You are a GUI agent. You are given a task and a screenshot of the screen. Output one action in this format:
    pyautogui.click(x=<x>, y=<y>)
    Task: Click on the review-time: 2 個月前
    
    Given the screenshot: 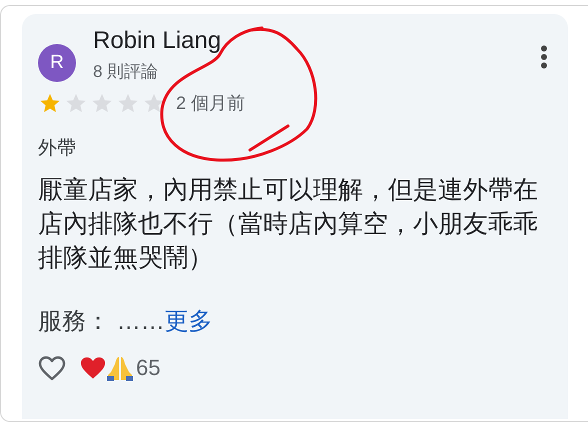 What is the action you would take?
    pyautogui.click(x=211, y=103)
    